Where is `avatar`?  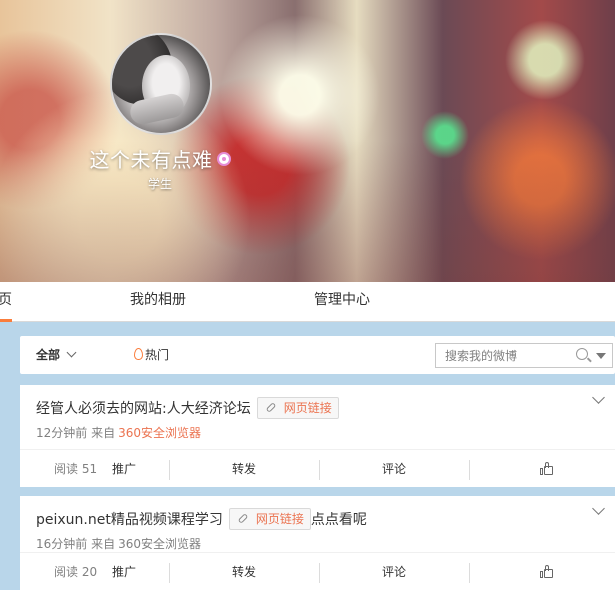 avatar is located at coordinates (161, 84).